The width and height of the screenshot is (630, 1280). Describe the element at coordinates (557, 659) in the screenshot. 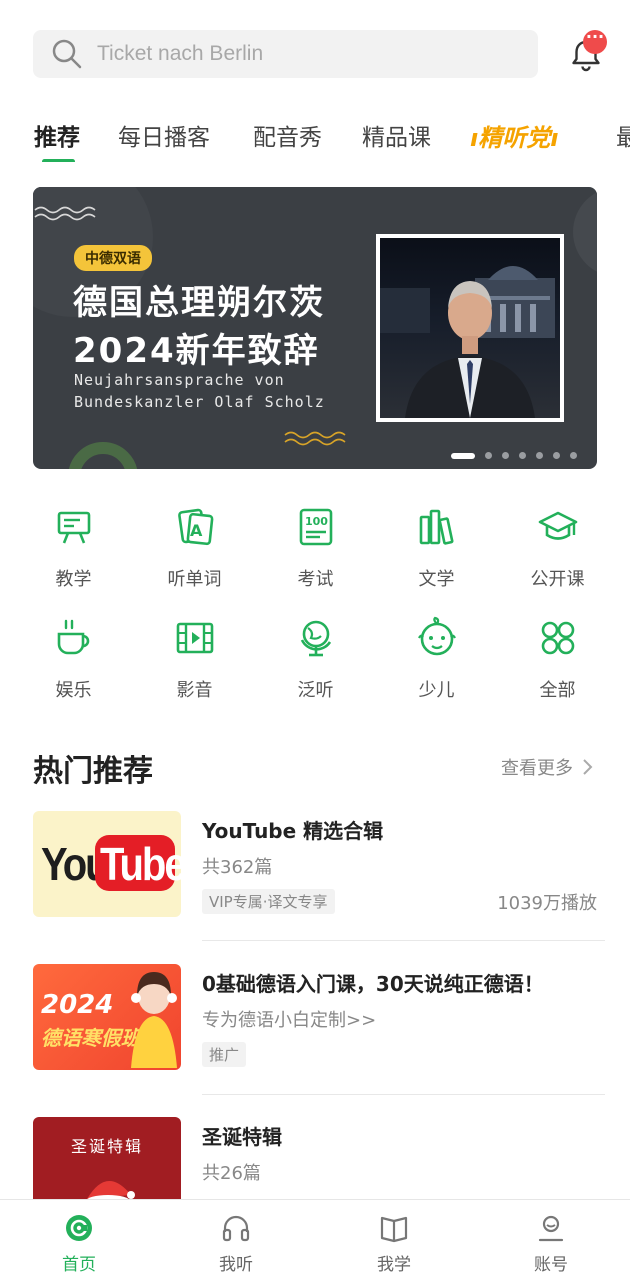

I see `category-grid-all: 全部` at that location.